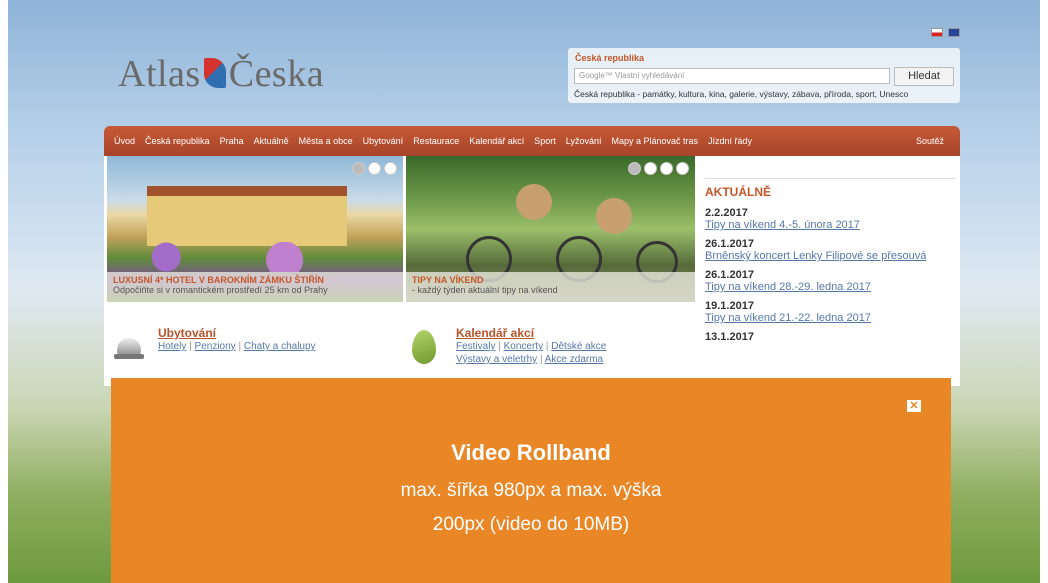 The height and width of the screenshot is (583, 1048). What do you see at coordinates (280, 346) in the screenshot?
I see `link-chaty: Chaty a chalupy` at bounding box center [280, 346].